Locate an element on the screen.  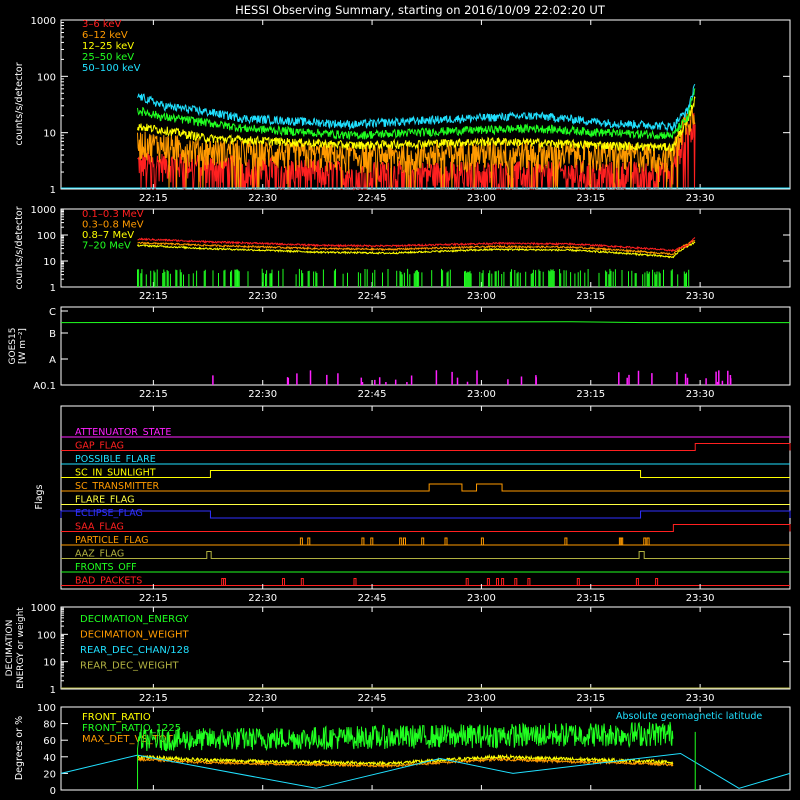
decimation-xtick-label: 23:00 is located at coordinates (481, 698).